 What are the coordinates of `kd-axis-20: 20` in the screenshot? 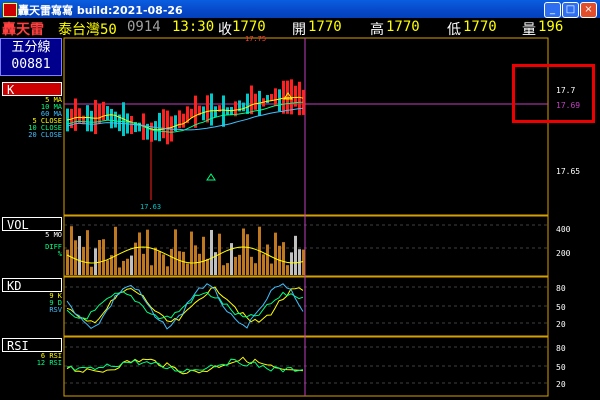 It's located at (561, 324).